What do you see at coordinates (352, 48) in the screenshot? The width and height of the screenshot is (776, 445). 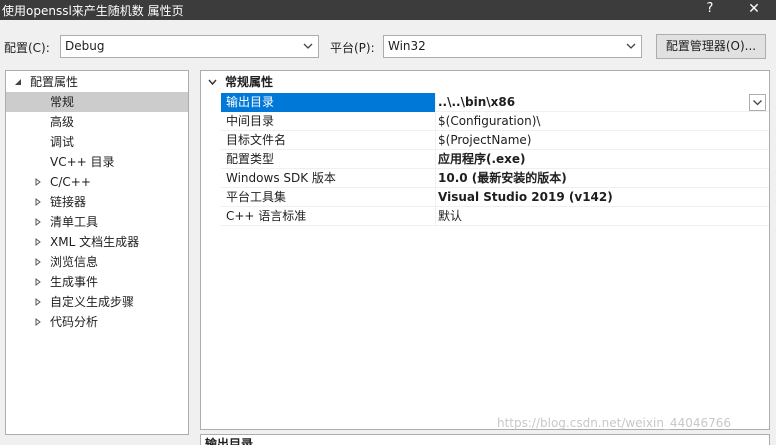 I see `platform-label: 平台(P):` at bounding box center [352, 48].